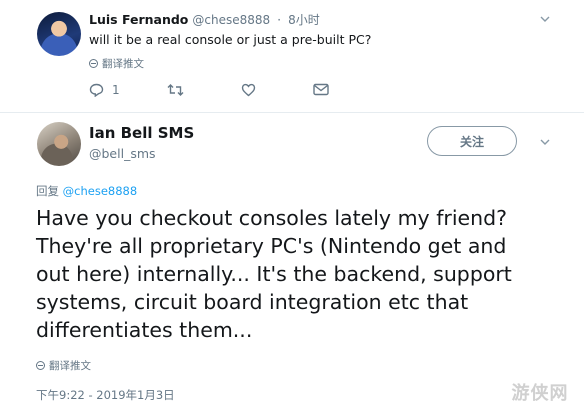 The width and height of the screenshot is (584, 416). I want to click on reply-button: 1, so click(104, 90).